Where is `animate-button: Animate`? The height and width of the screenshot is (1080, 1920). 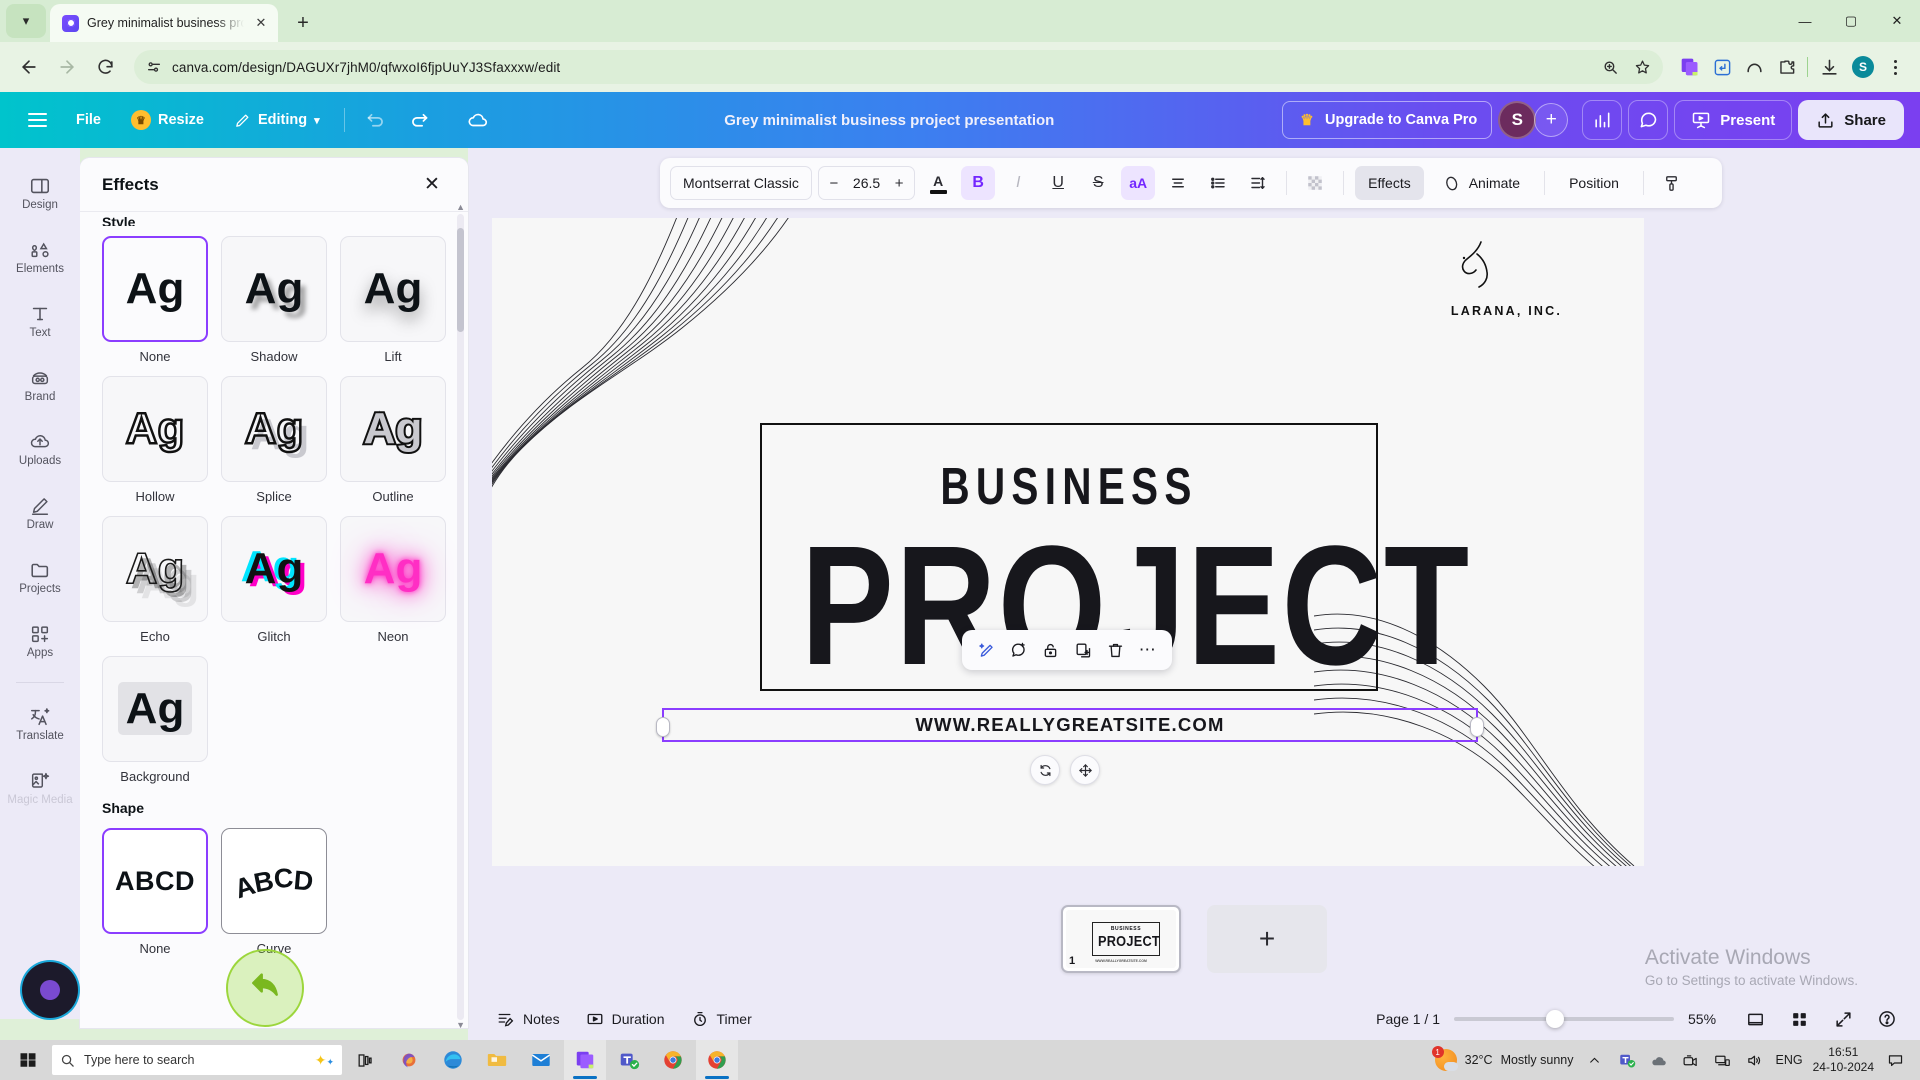
animate-button: Animate is located at coordinates (1481, 183).